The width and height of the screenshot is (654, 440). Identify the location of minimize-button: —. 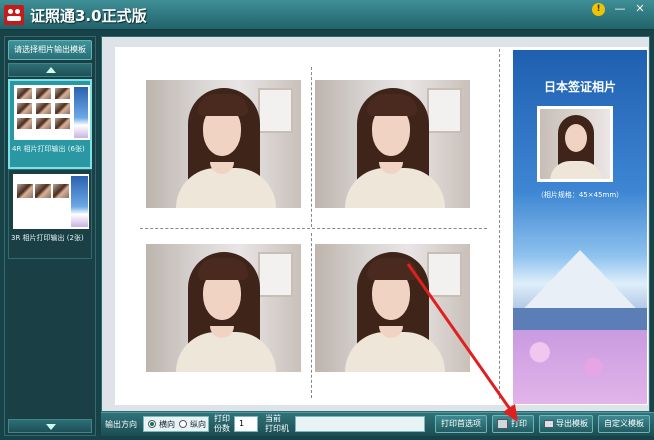
(620, 10).